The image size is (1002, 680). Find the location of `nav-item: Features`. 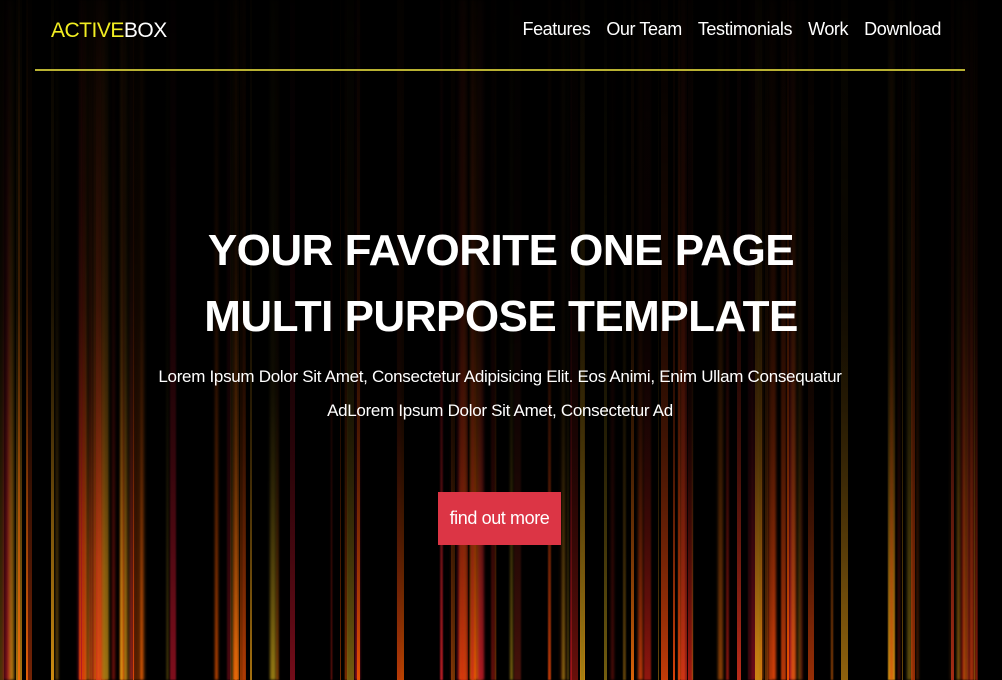

nav-item: Features is located at coordinates (556, 29).